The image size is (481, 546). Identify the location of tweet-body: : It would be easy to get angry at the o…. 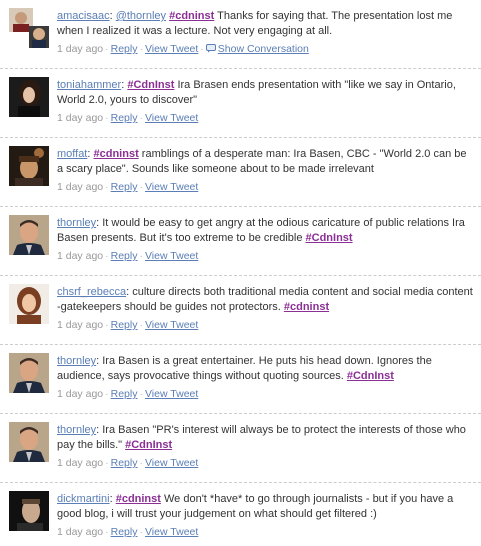
(261, 230).